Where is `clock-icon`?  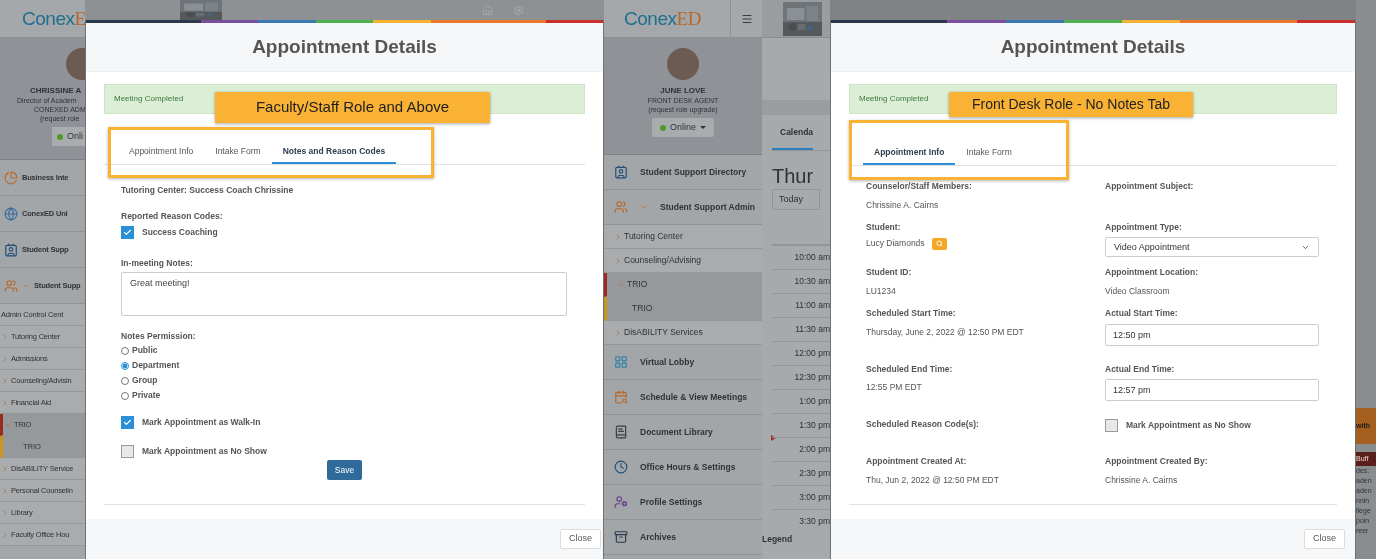
clock-icon is located at coordinates (621, 467).